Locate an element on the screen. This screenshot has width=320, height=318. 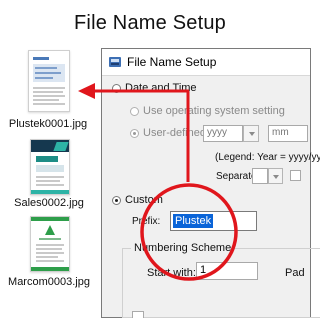
annotation-circle is located at coordinates (189, 232).